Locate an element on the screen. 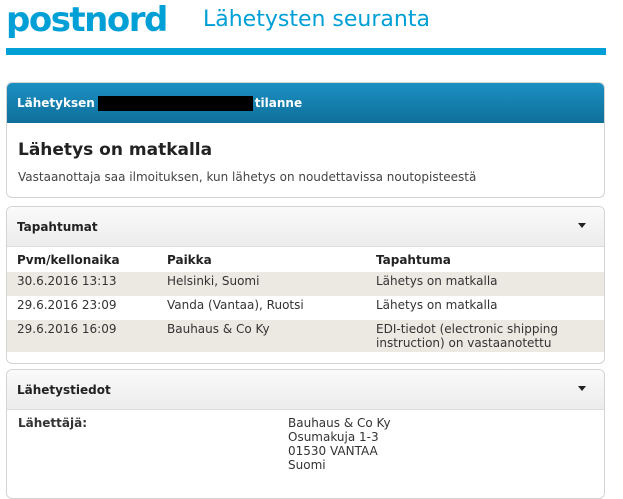 The height and width of the screenshot is (499, 623). status-panel-header: Lähetyksen tilanne is located at coordinates (305, 103).